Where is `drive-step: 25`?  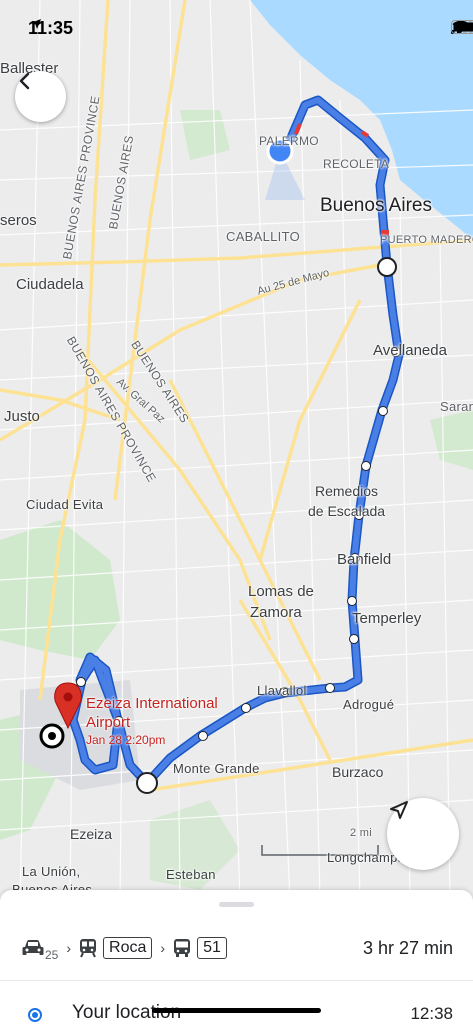 drive-step: 25 is located at coordinates (40, 948).